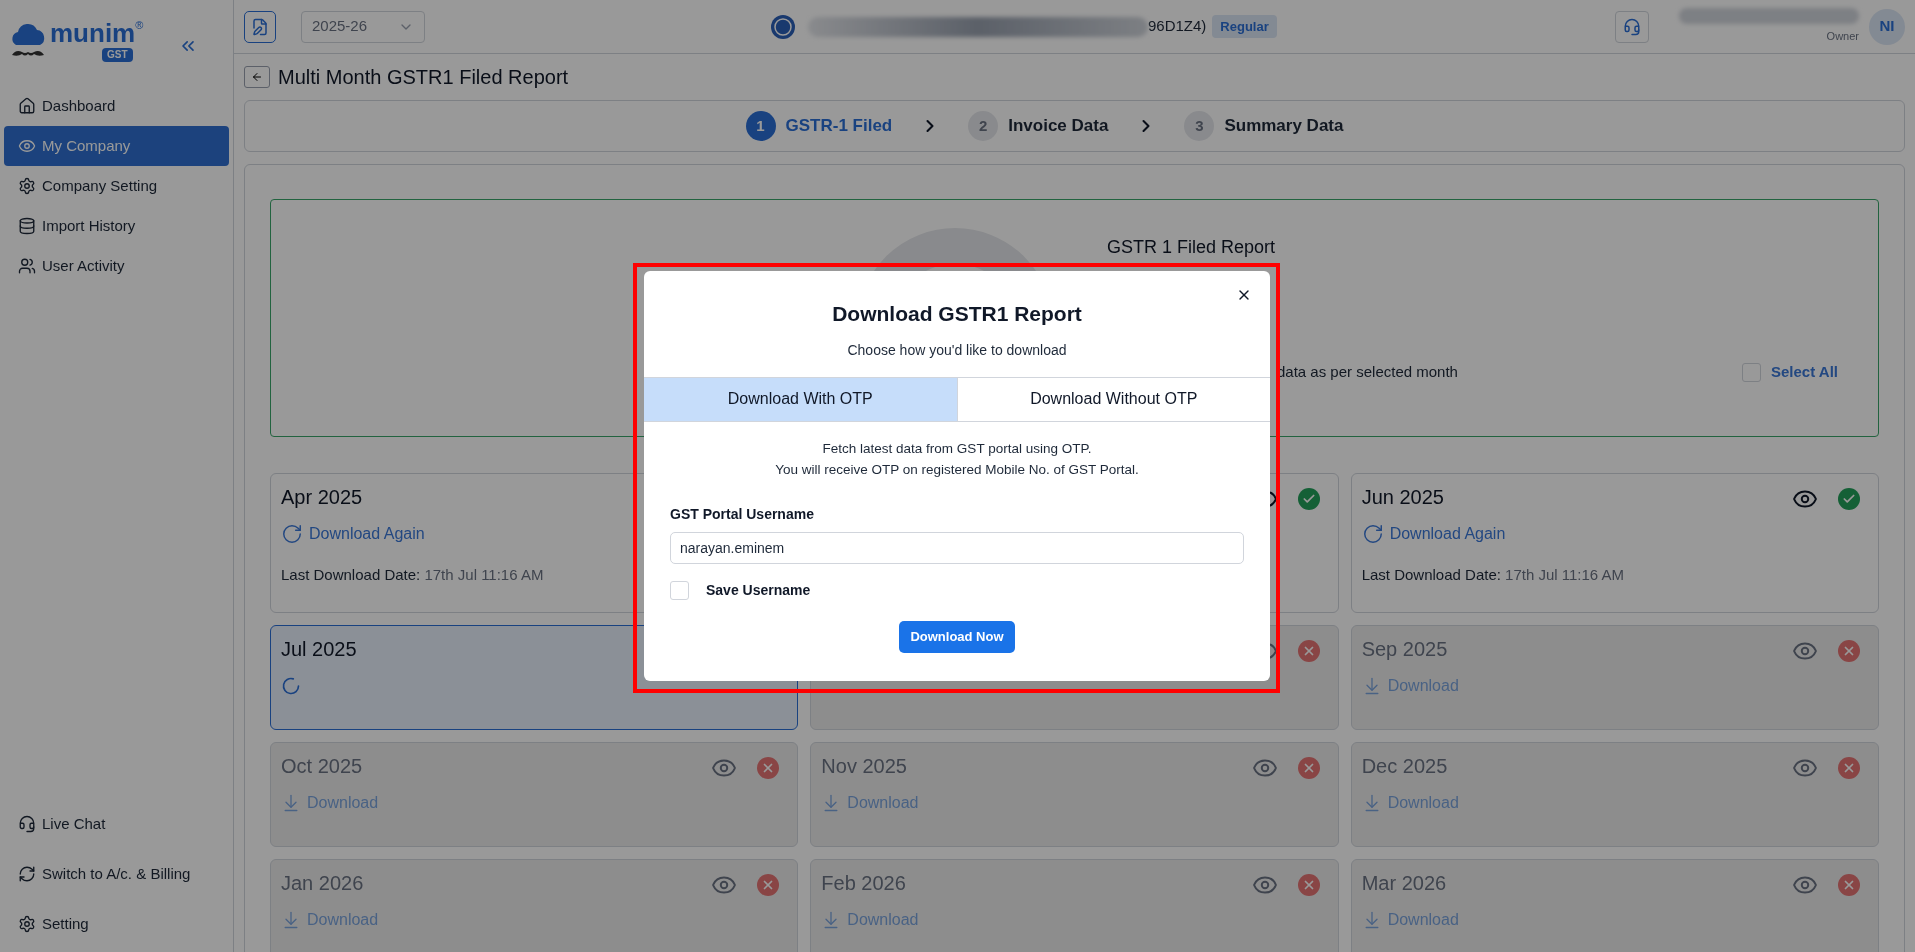 The image size is (1915, 952). Describe the element at coordinates (1404, 883) in the screenshot. I see `month-title: Mar 2026` at that location.